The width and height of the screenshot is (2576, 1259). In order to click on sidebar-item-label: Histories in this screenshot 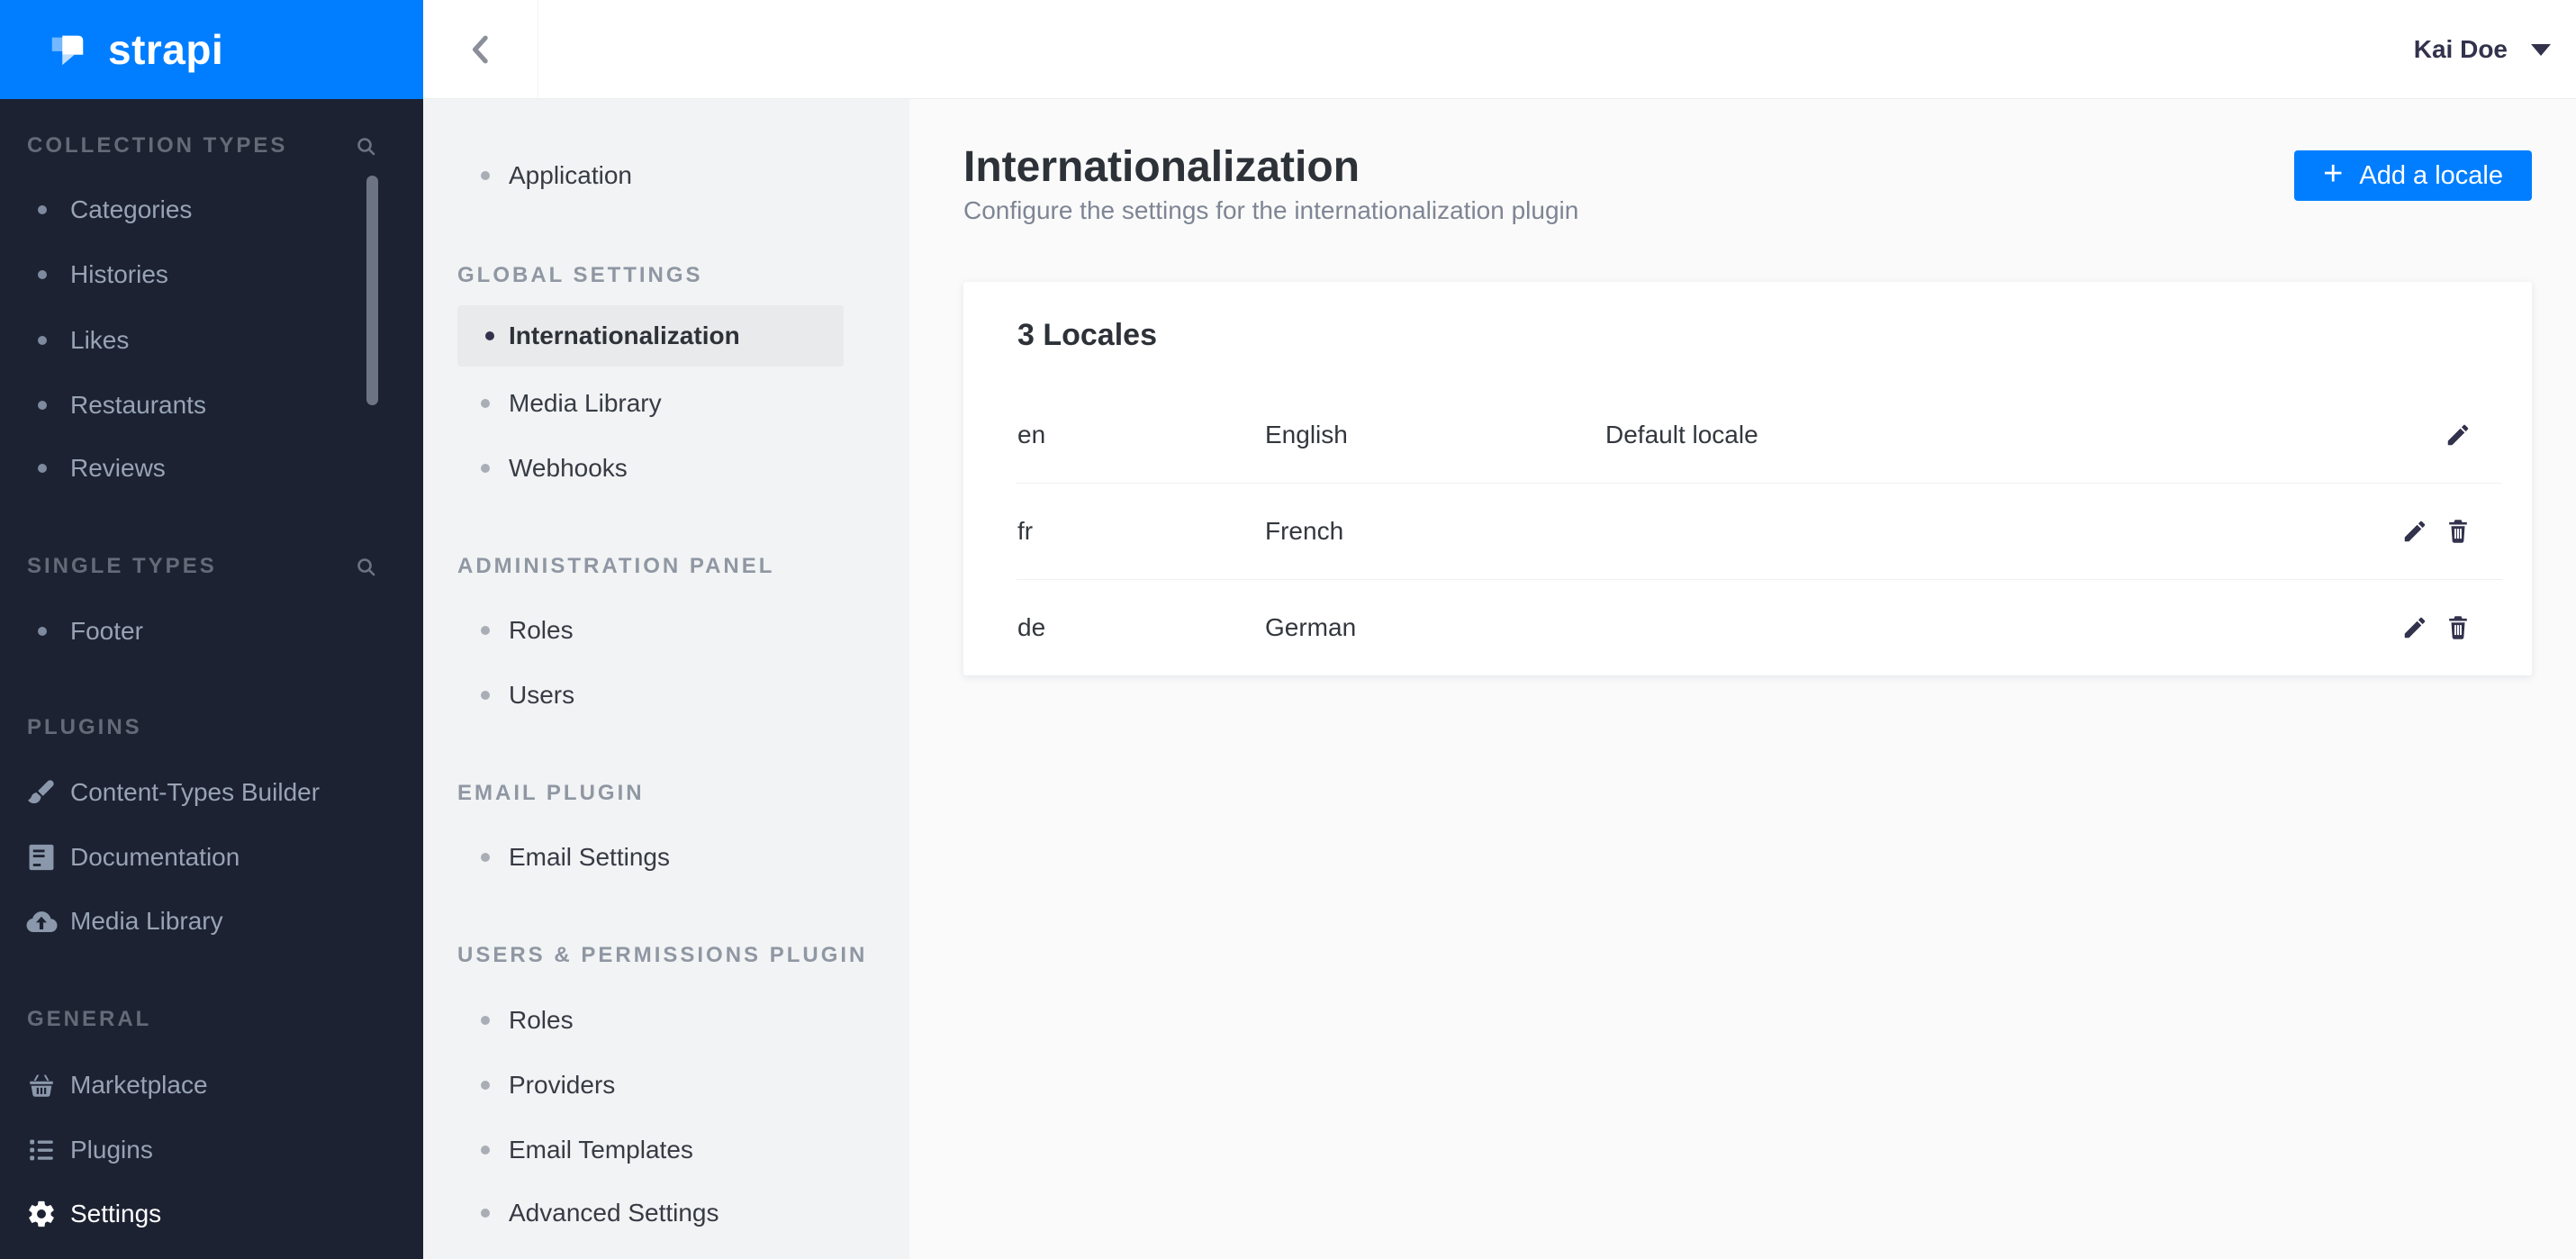, I will do `click(119, 274)`.